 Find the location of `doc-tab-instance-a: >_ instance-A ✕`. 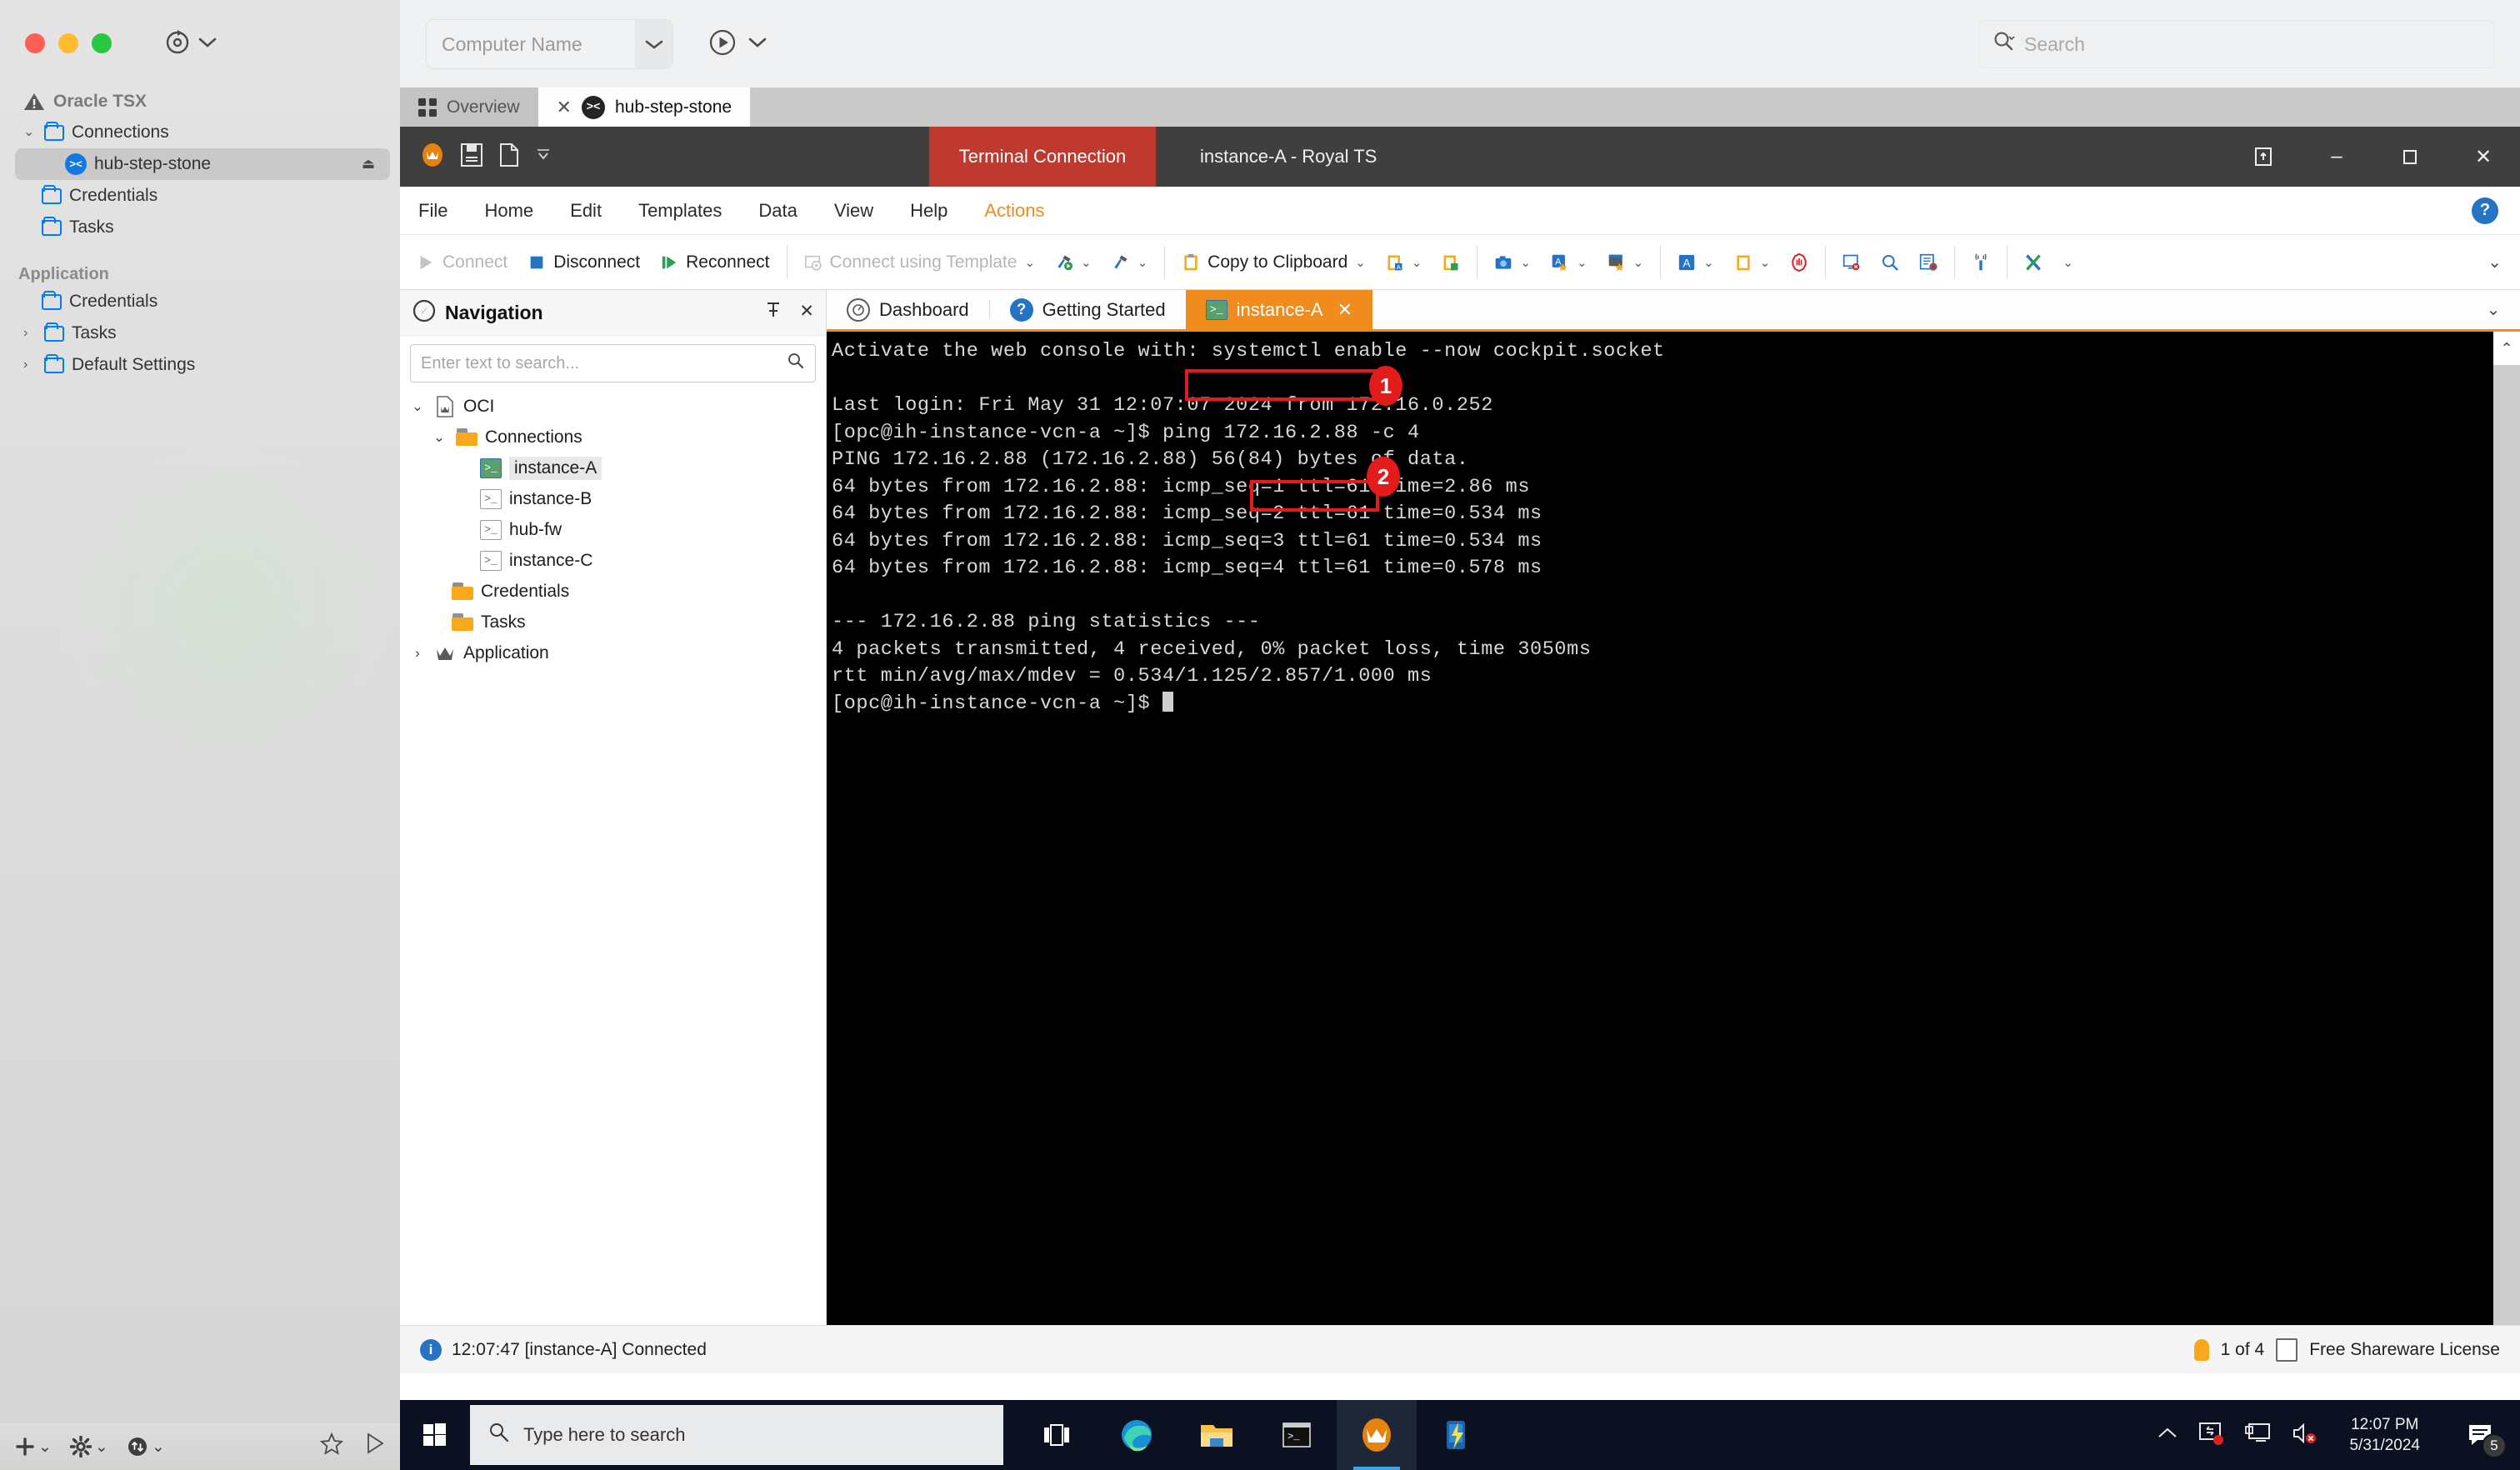

doc-tab-instance-a: >_ instance-A ✕ is located at coordinates (1279, 309).